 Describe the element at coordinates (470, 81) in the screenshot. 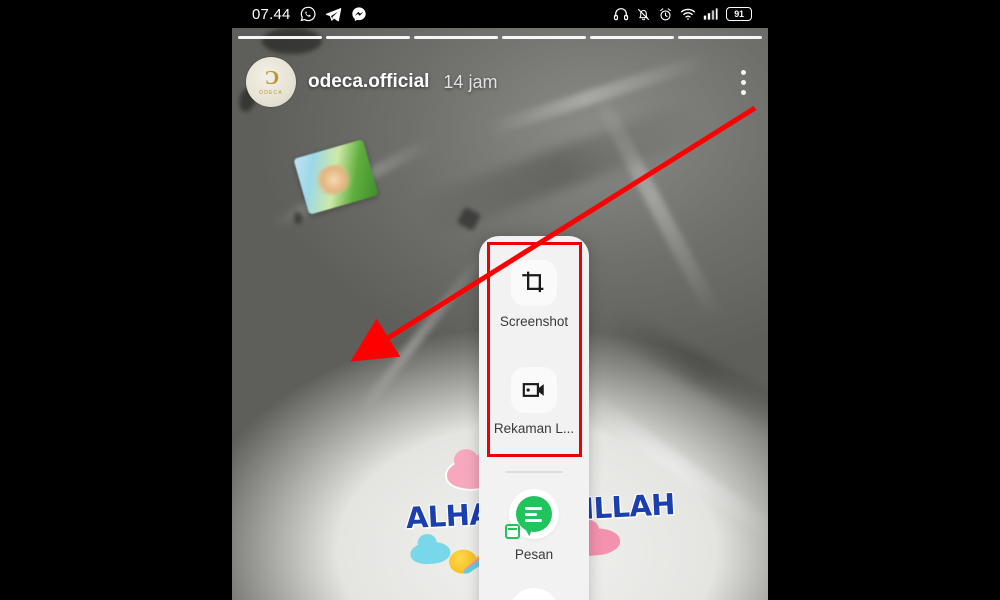

I see `story-timestamp: 14 jam` at that location.